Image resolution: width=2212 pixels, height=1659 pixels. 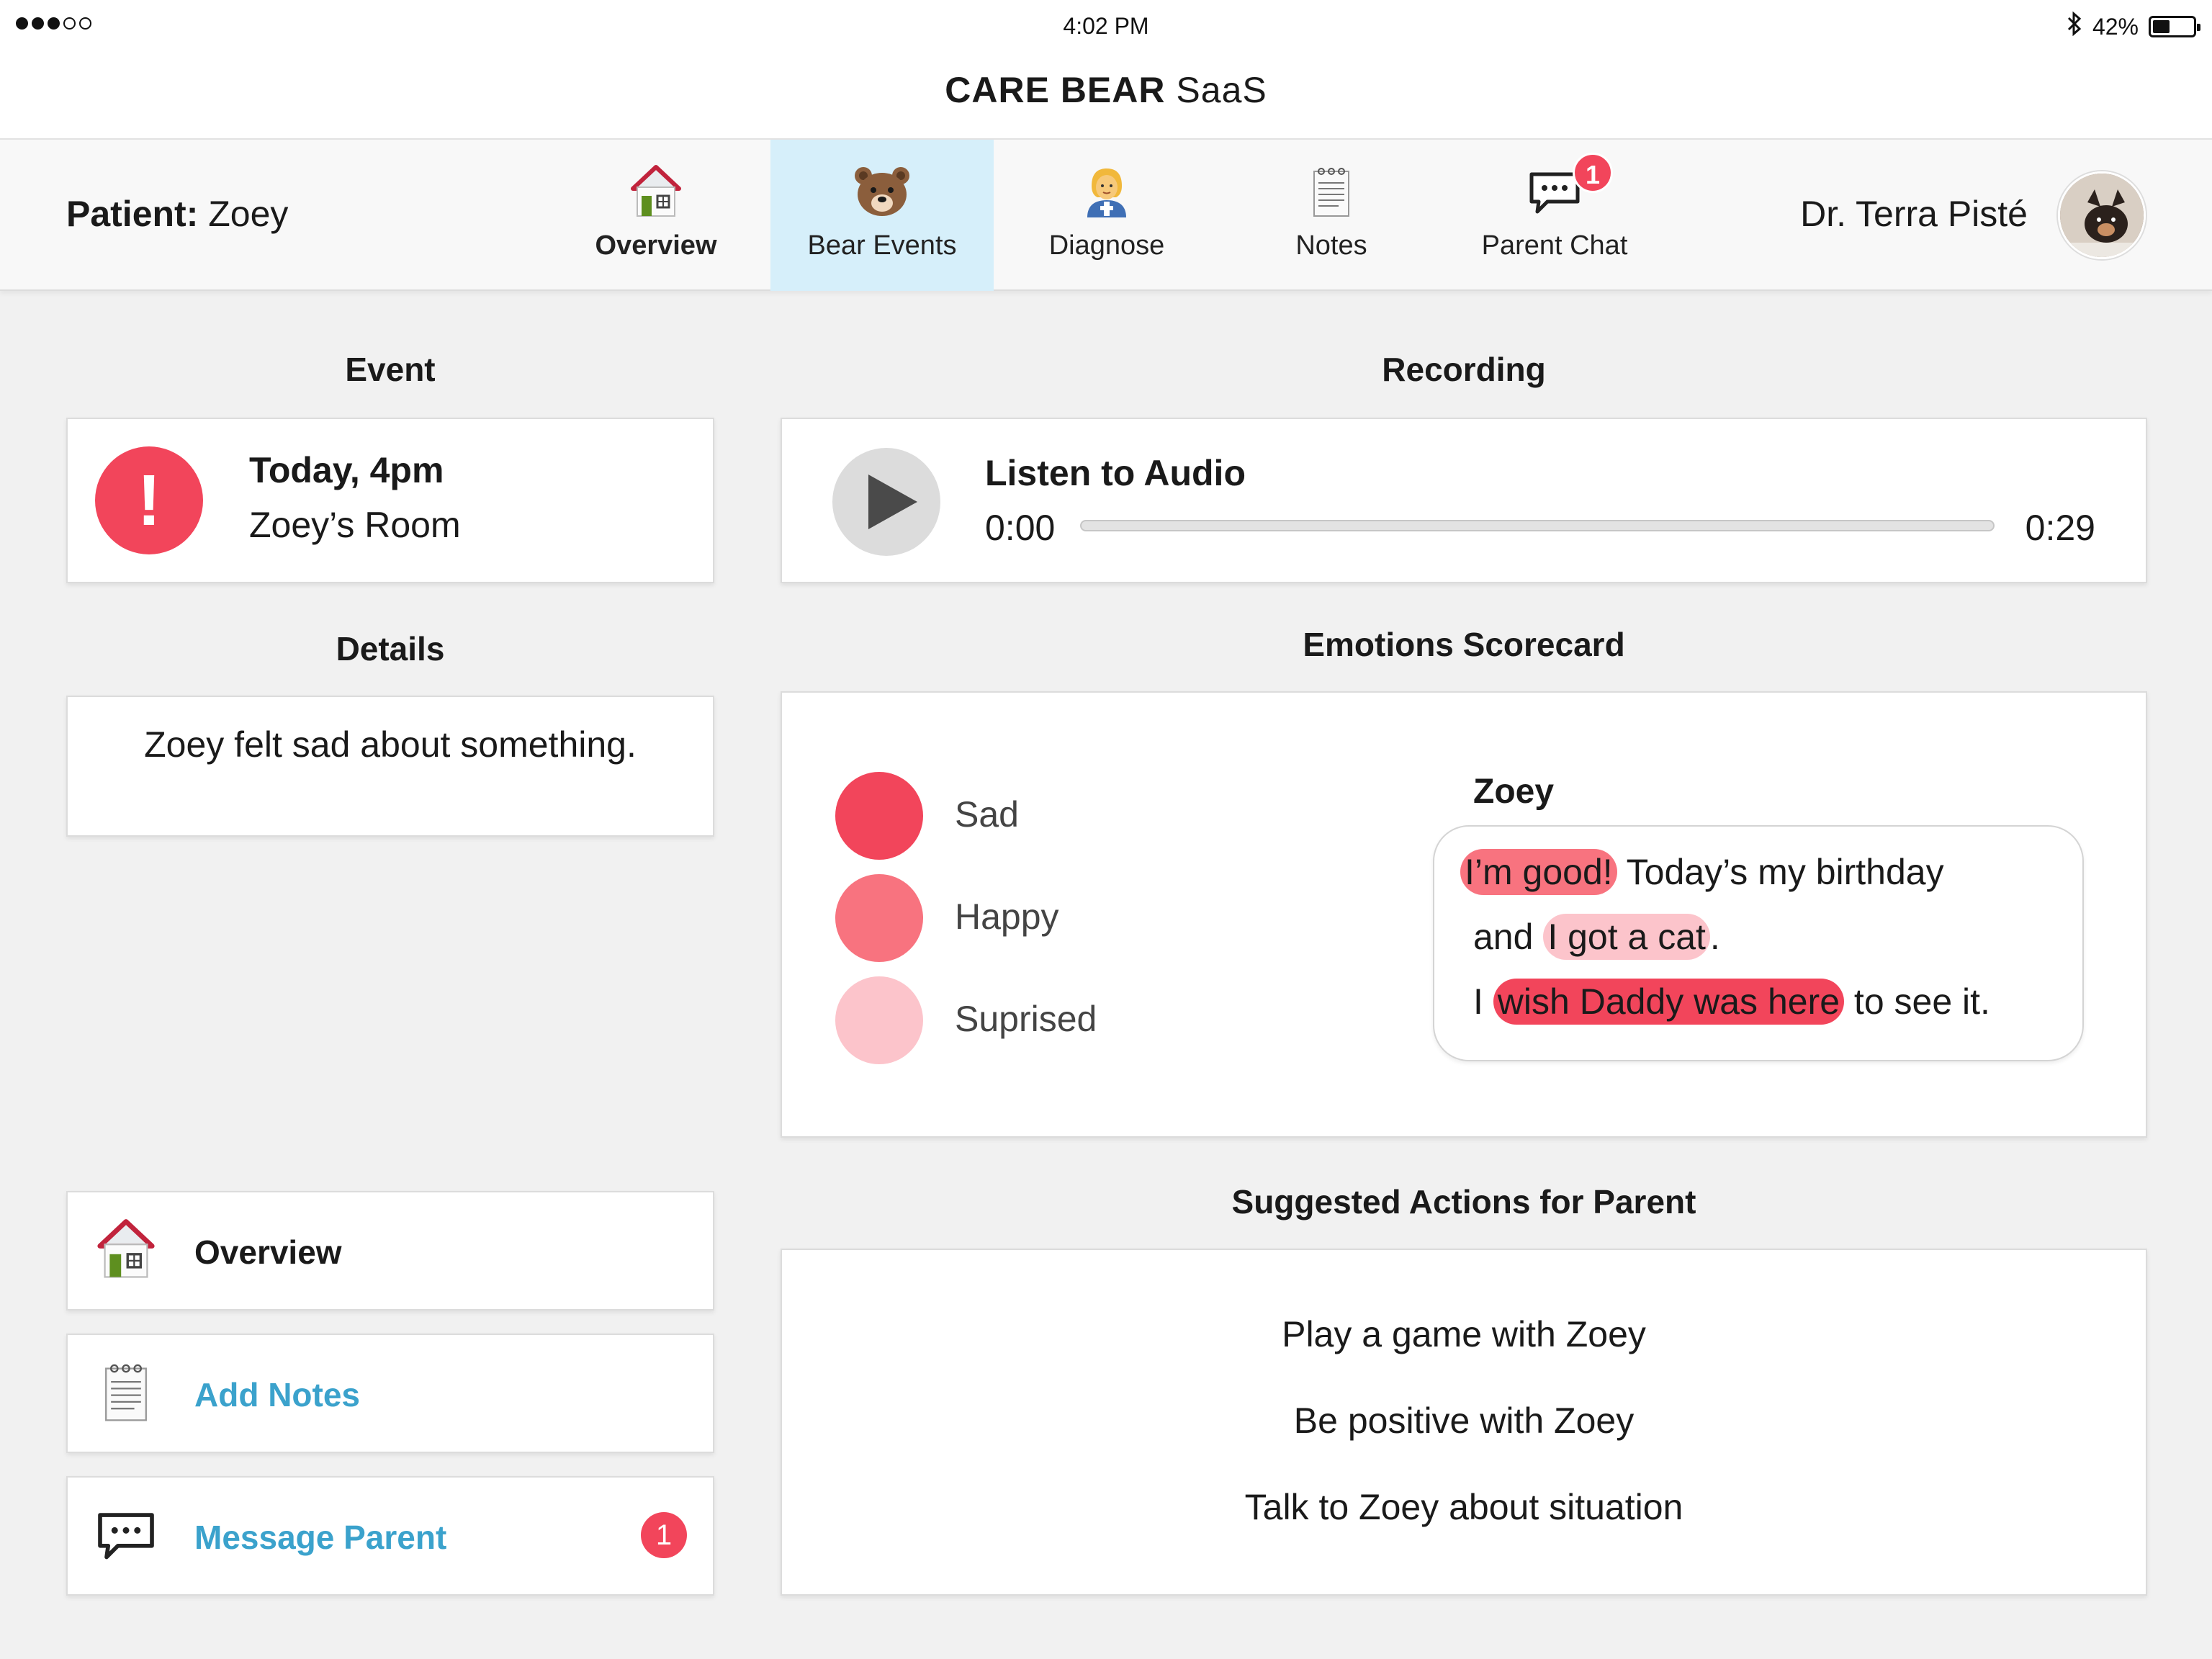 I want to click on quote-highlight-happy: I’m good!, so click(x=1539, y=872).